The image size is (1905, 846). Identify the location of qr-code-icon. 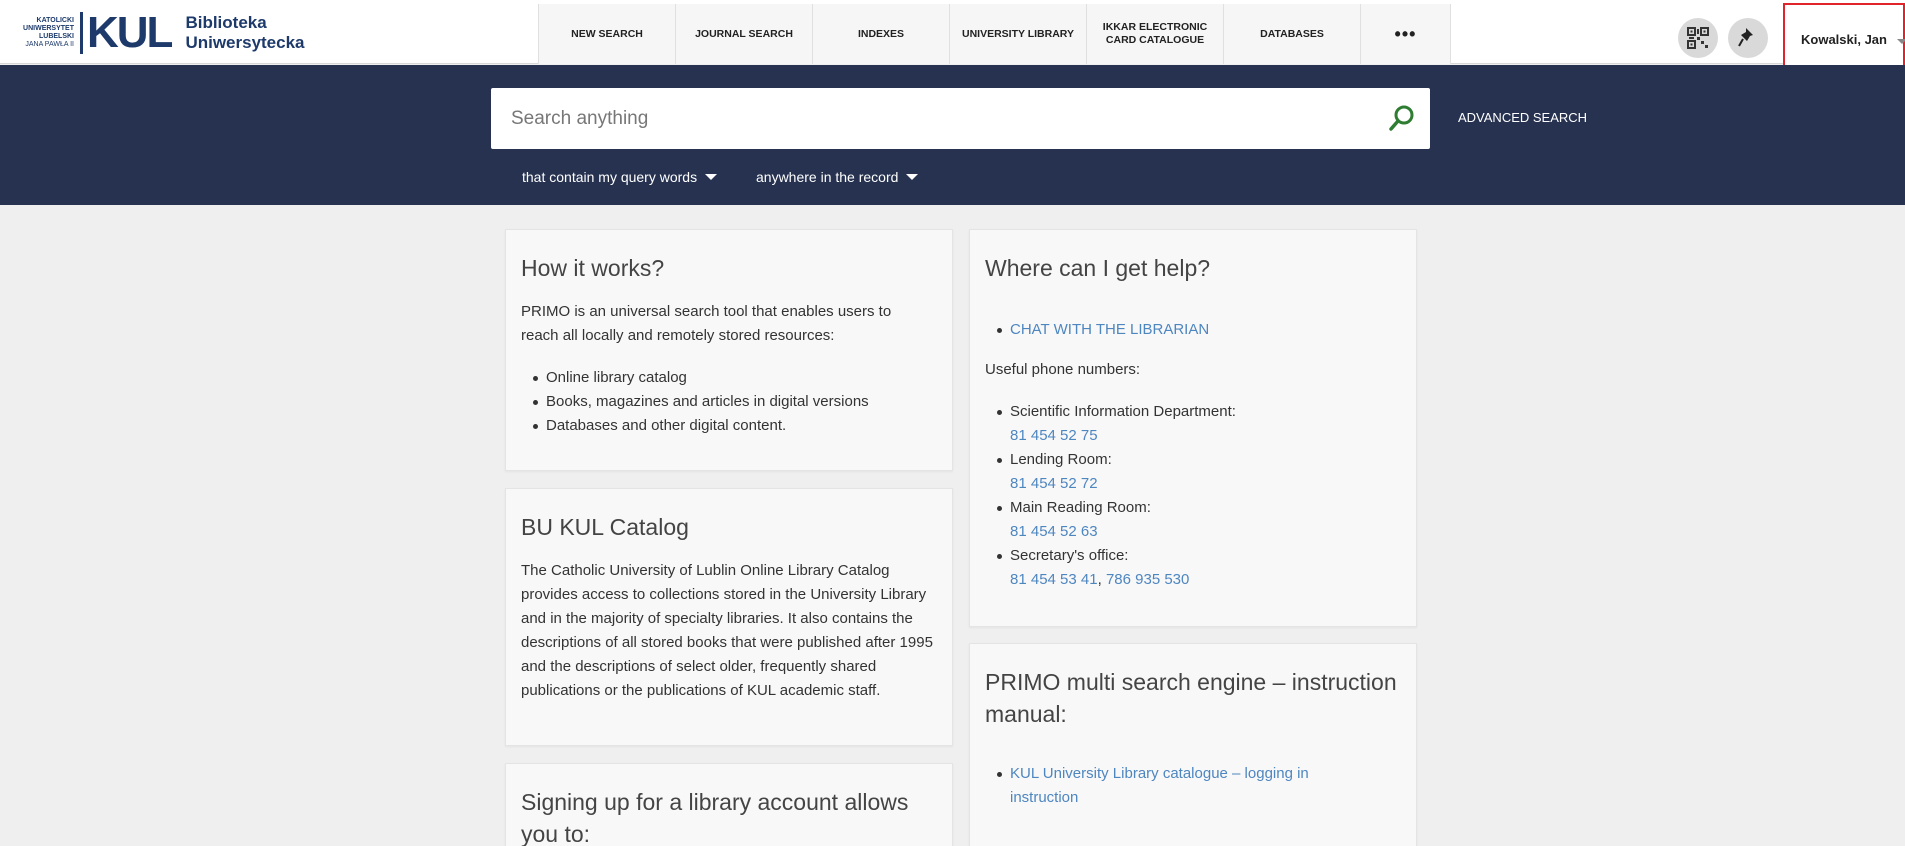
(1698, 38).